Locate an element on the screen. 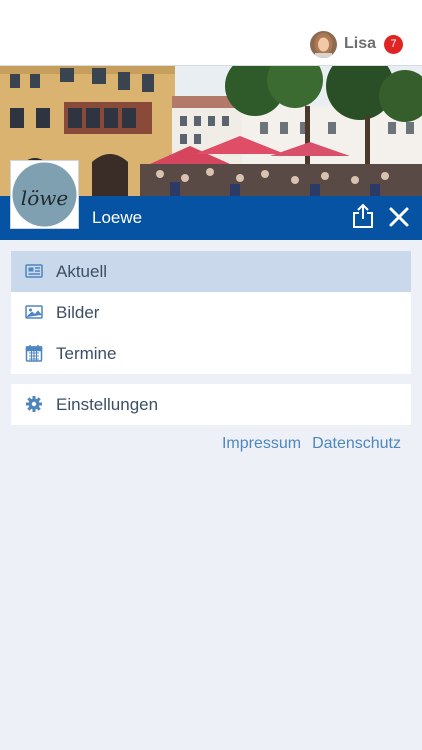 This screenshot has width=422, height=750. menu-item-bilder: Bilder is located at coordinates (211, 312).